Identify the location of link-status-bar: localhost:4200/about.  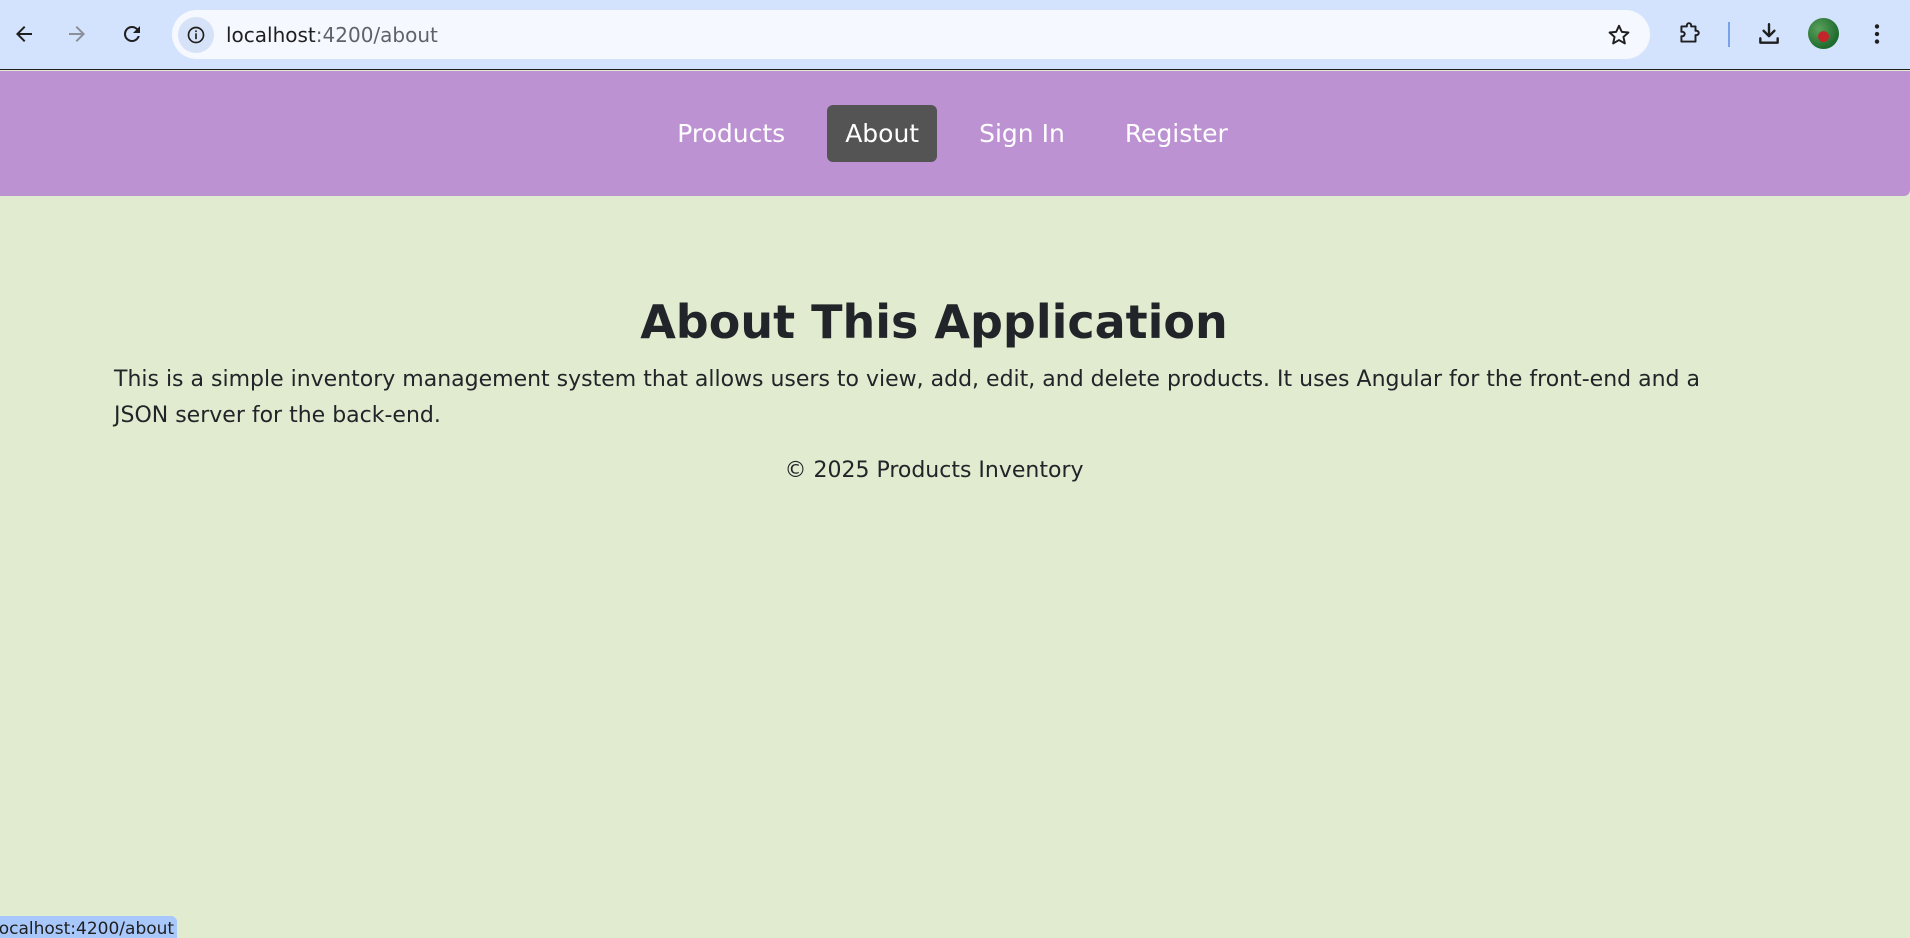
(88, 927).